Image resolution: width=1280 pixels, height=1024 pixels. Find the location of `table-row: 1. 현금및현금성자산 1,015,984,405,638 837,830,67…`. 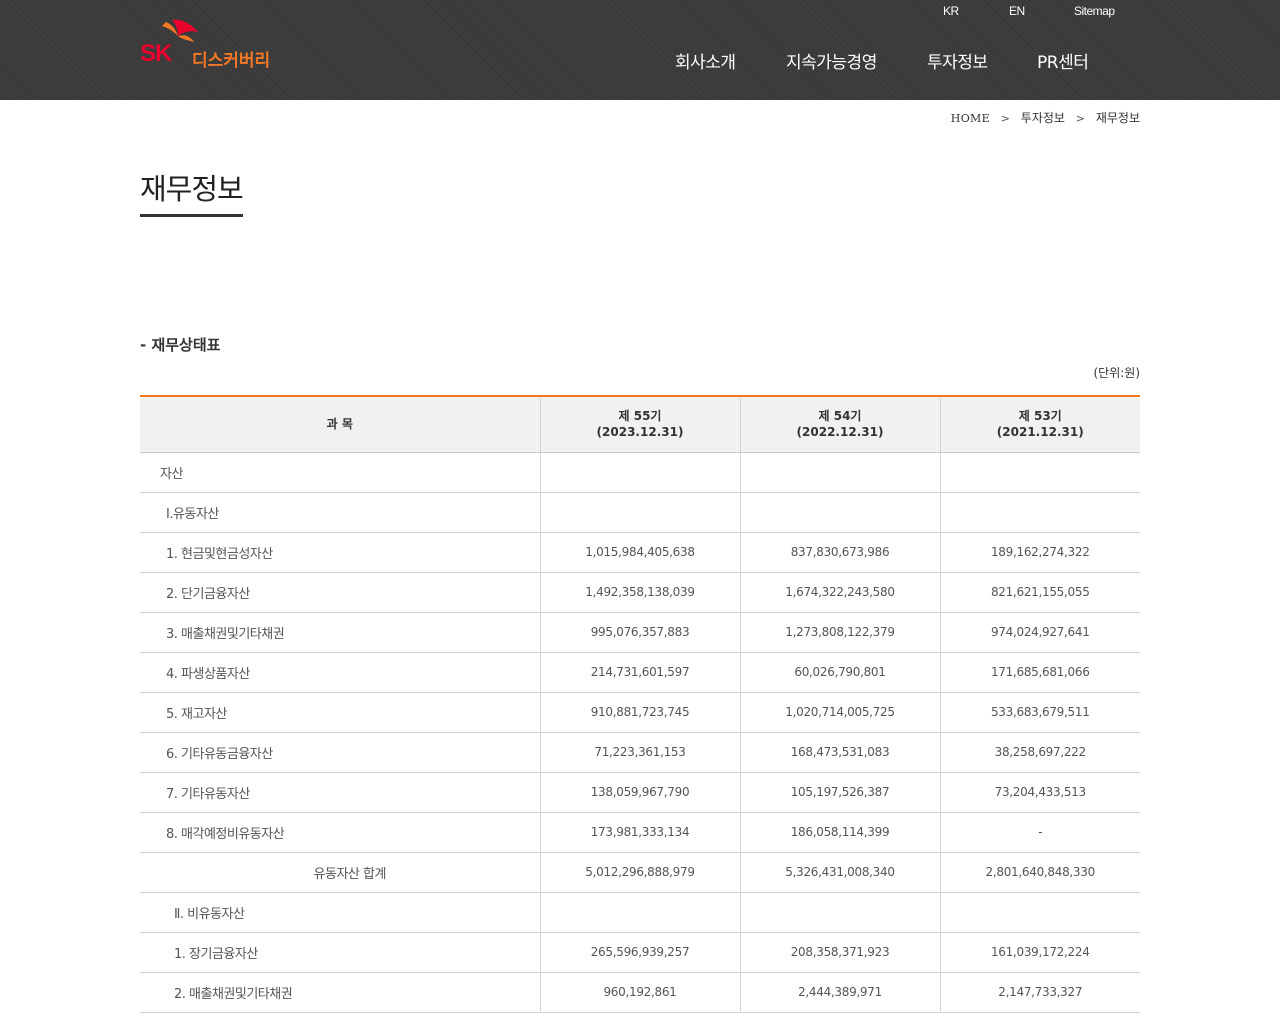

table-row: 1. 현금및현금성자산 1,015,984,405,638 837,830,67… is located at coordinates (640, 552).